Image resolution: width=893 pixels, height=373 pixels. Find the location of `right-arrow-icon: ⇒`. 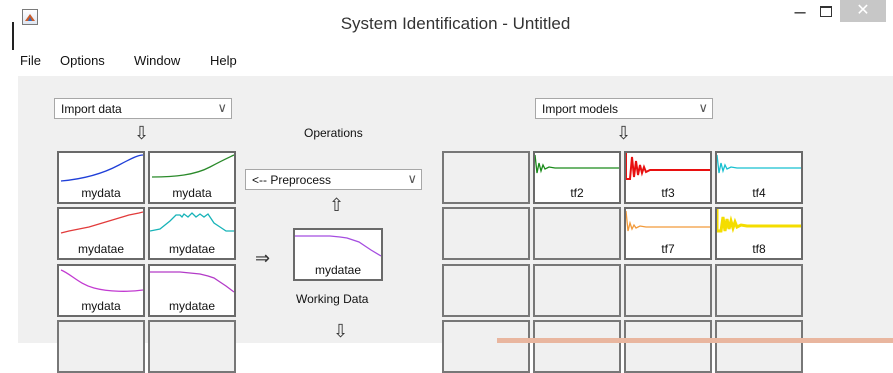

right-arrow-icon: ⇒ is located at coordinates (263, 258).